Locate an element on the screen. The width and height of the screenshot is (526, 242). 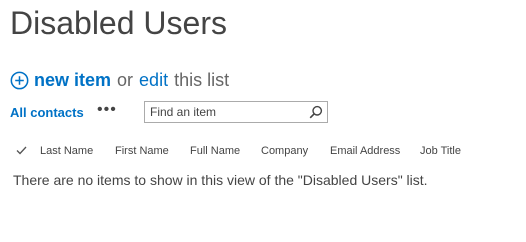
search-icon is located at coordinates (316, 112).